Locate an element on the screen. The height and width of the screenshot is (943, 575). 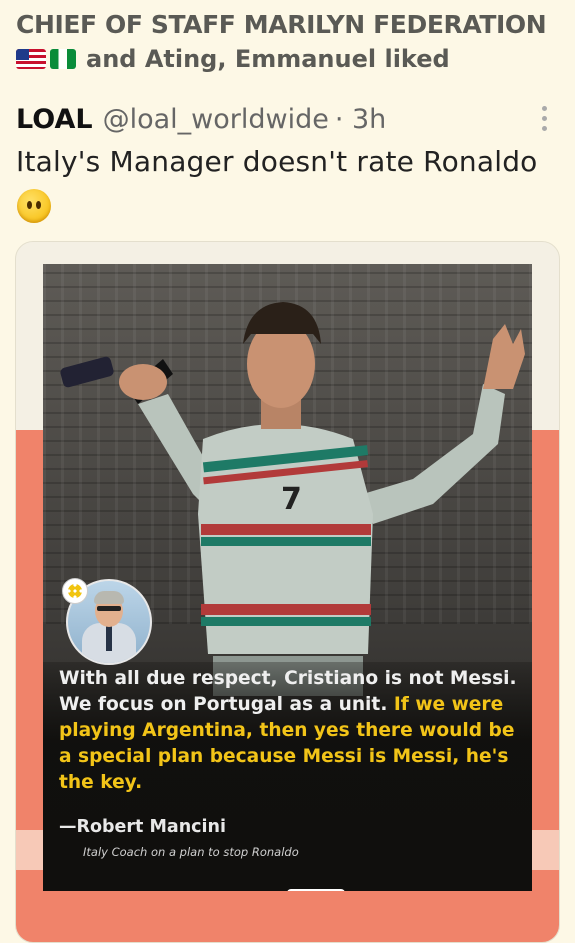
post-header: LOAL @loal_worldwide · 3h is located at coordinates (288, 119).